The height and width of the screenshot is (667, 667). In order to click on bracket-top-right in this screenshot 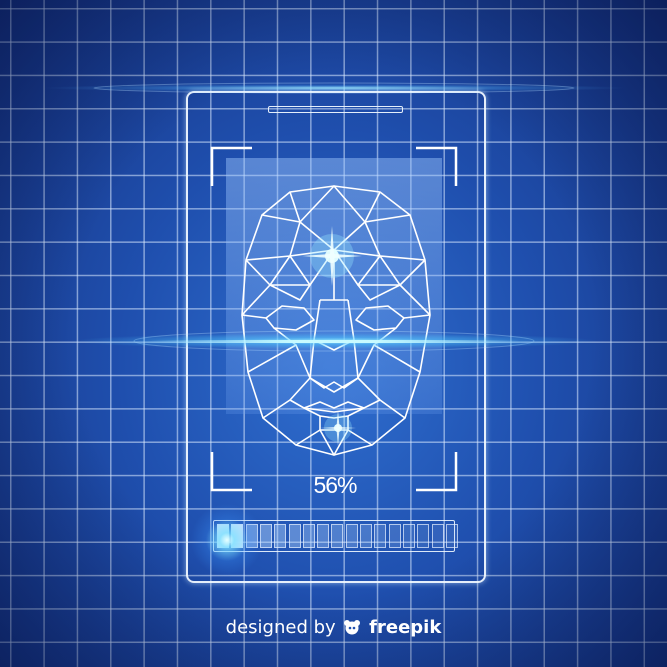, I will do `click(437, 166)`.